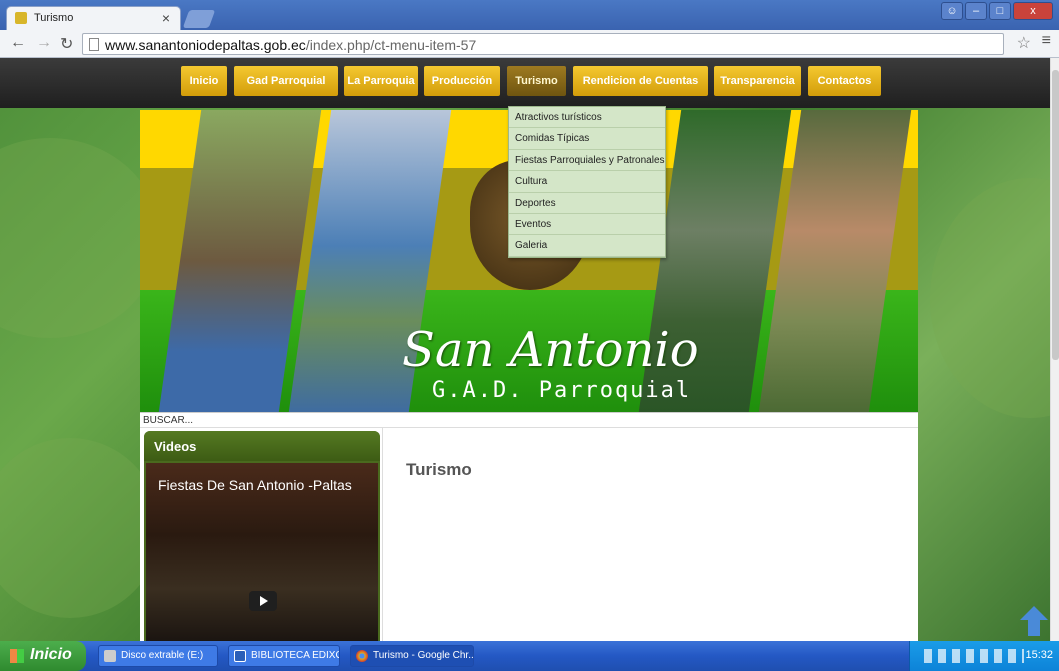  Describe the element at coordinates (17, 656) in the screenshot. I see `windows-logo-icon` at that location.